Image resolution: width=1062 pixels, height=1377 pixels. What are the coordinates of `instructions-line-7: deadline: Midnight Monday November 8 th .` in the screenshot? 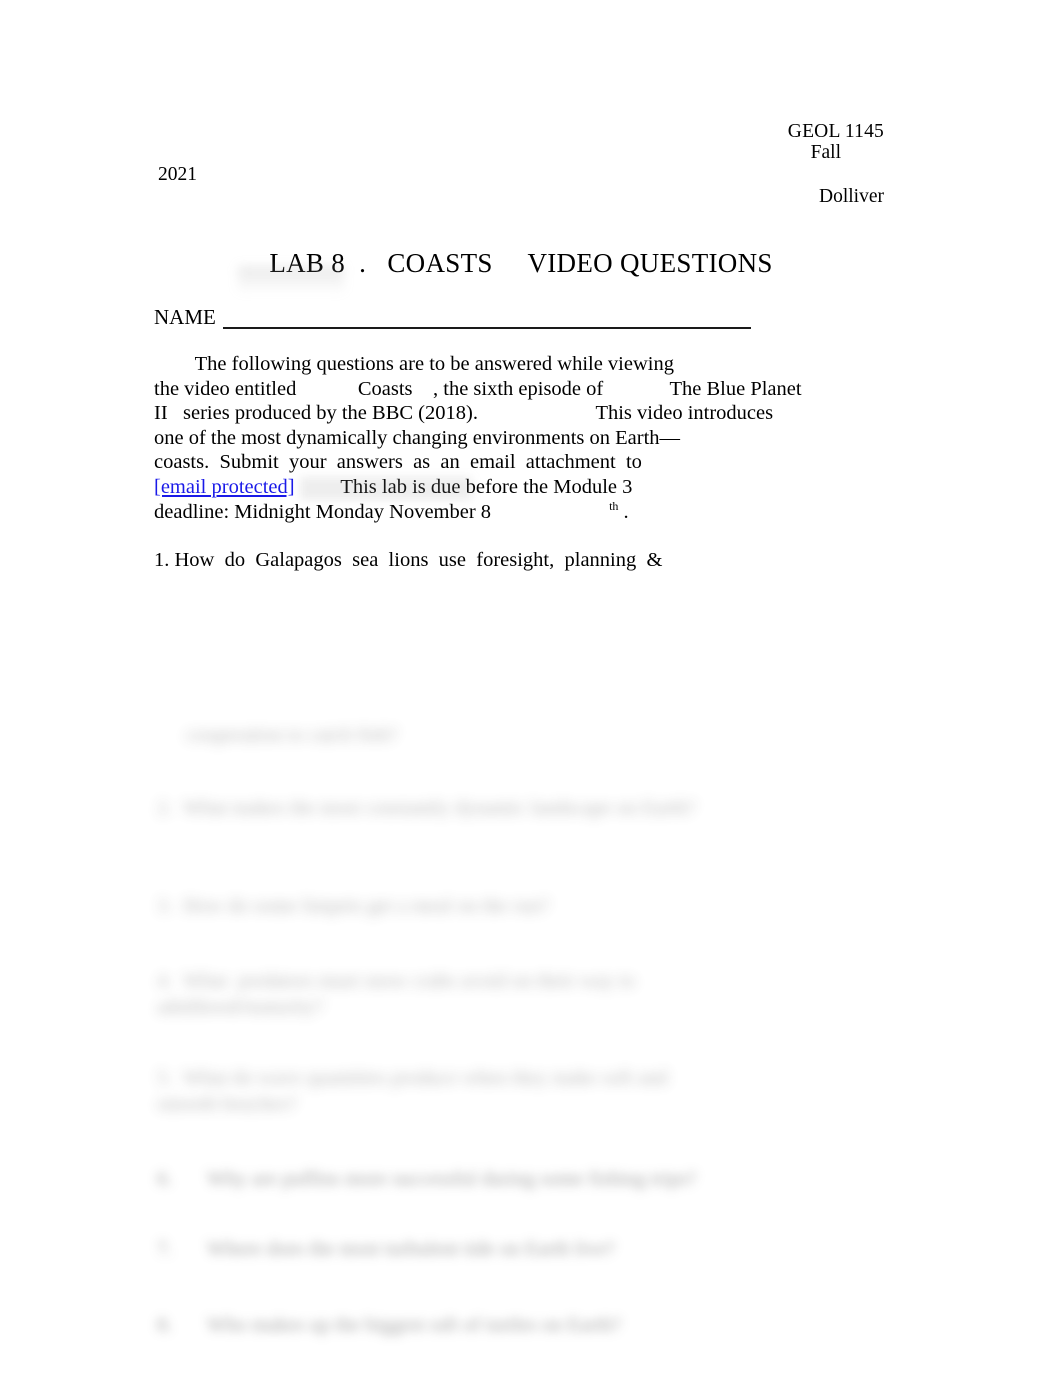 It's located at (519, 512).